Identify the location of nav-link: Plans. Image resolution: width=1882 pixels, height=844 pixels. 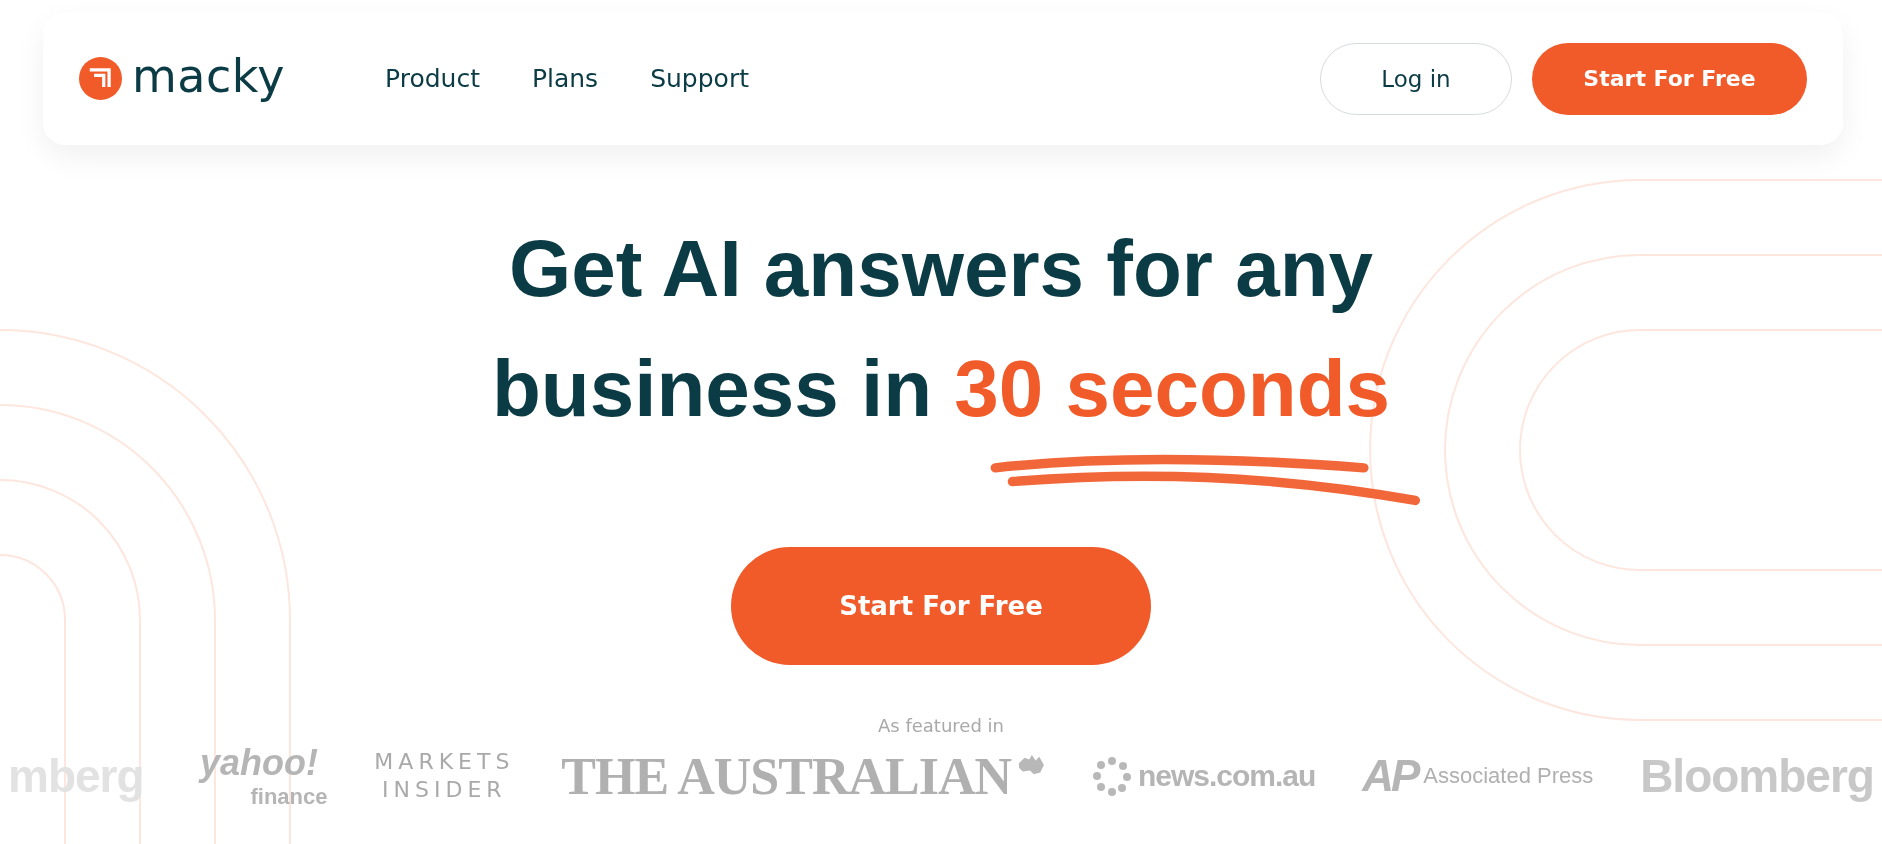
(565, 78).